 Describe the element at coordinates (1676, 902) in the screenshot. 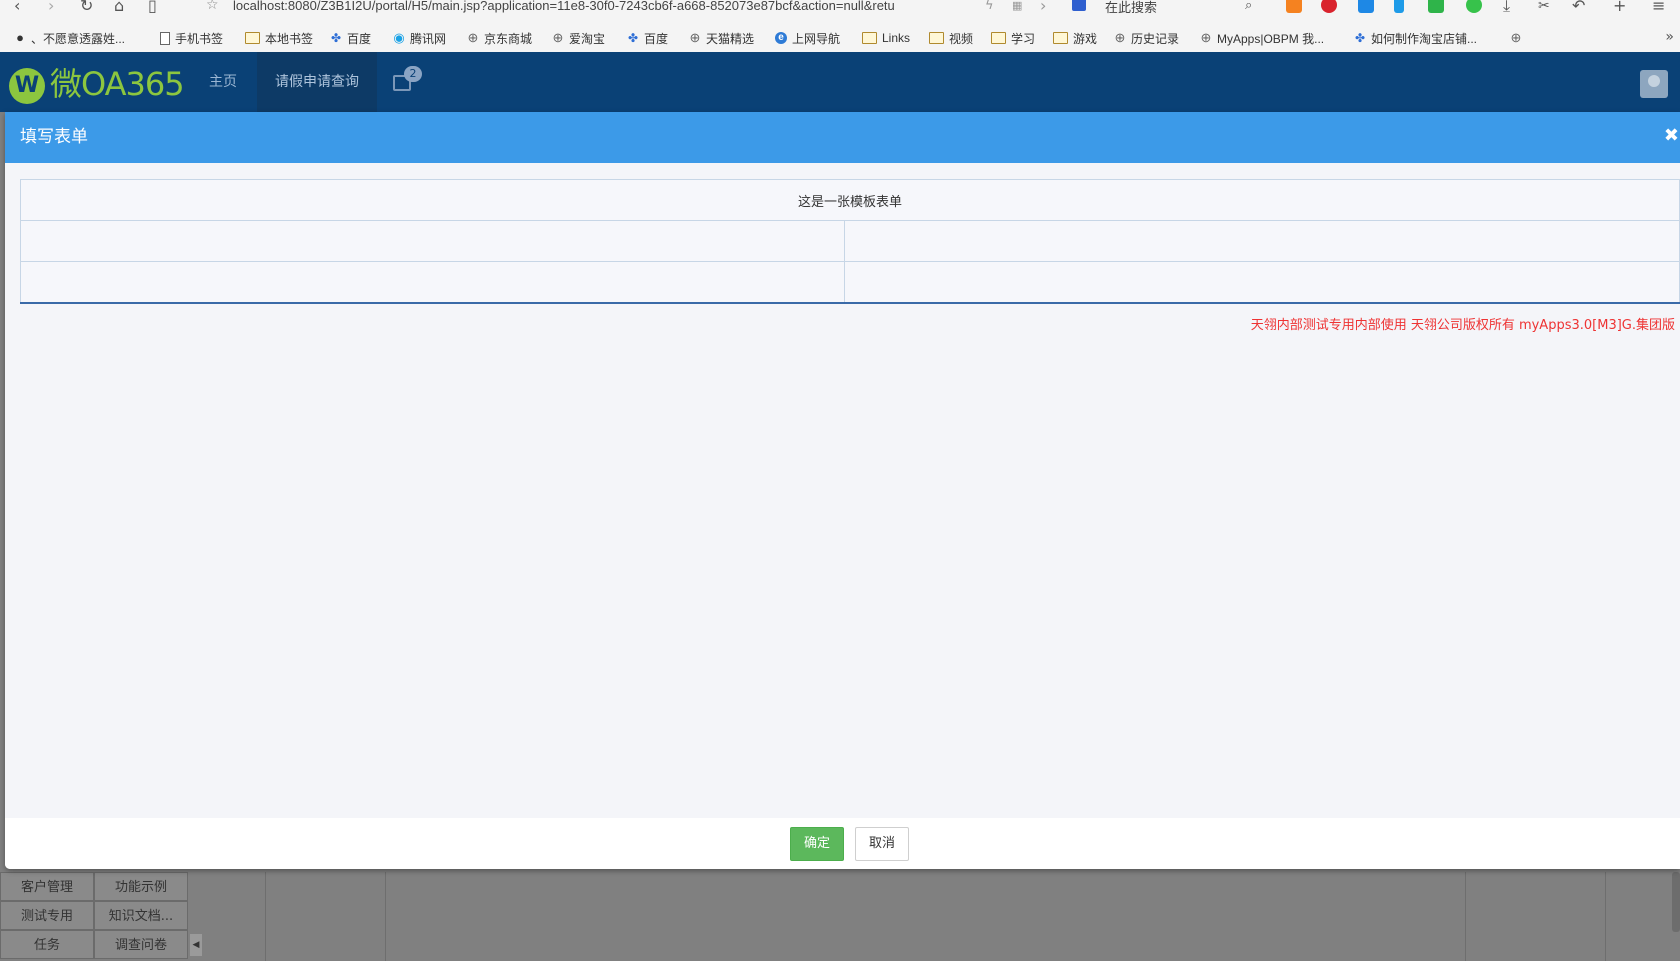

I see `bg-scrollbar` at that location.